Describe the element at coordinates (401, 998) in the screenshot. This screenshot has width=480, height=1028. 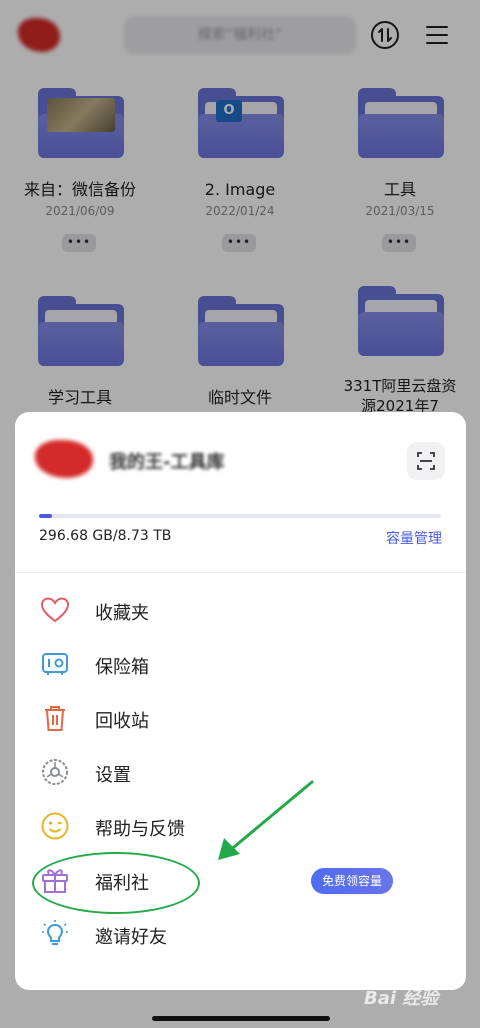
I see `watermark: Bai 经验` at that location.